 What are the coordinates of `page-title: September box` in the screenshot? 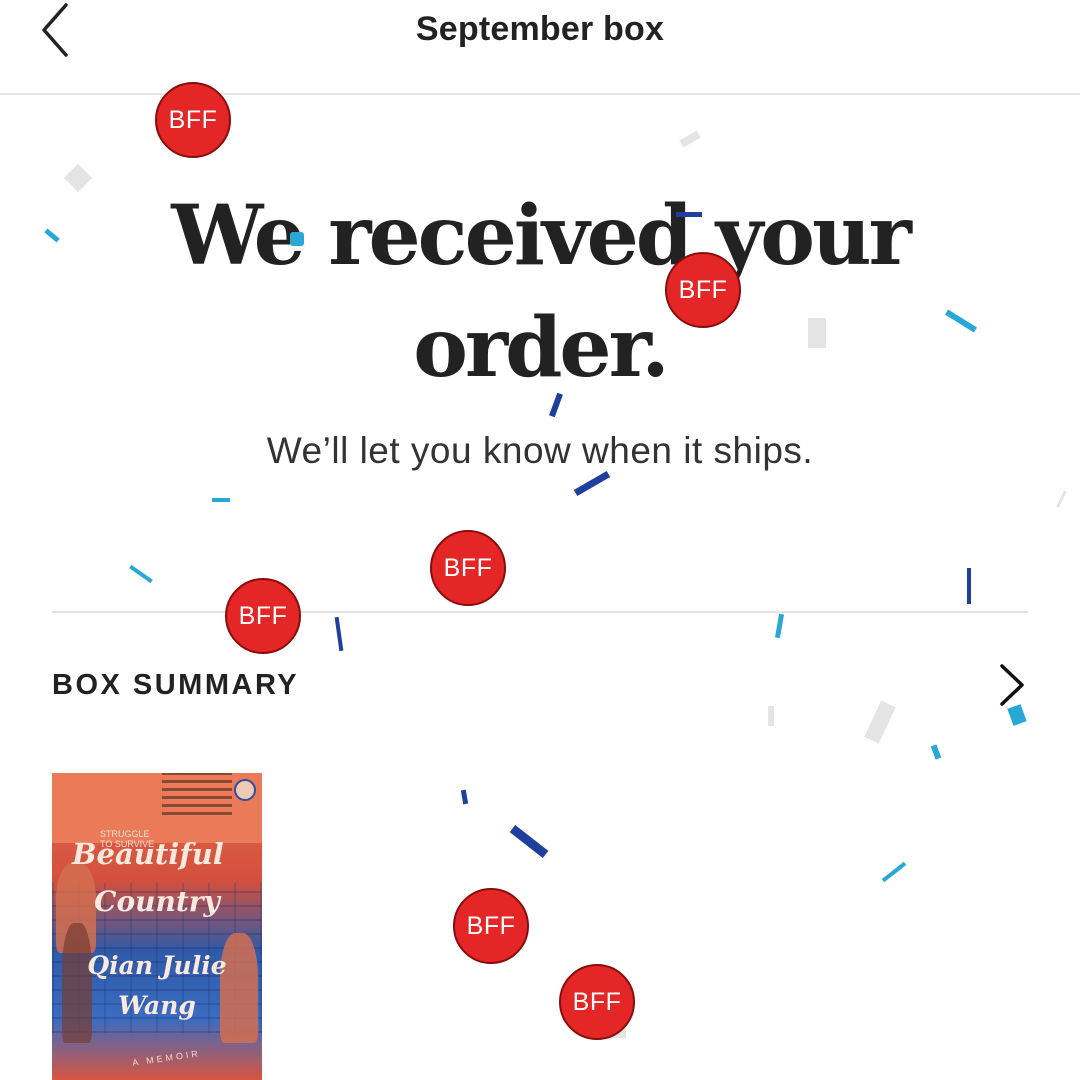 It's located at (540, 29).